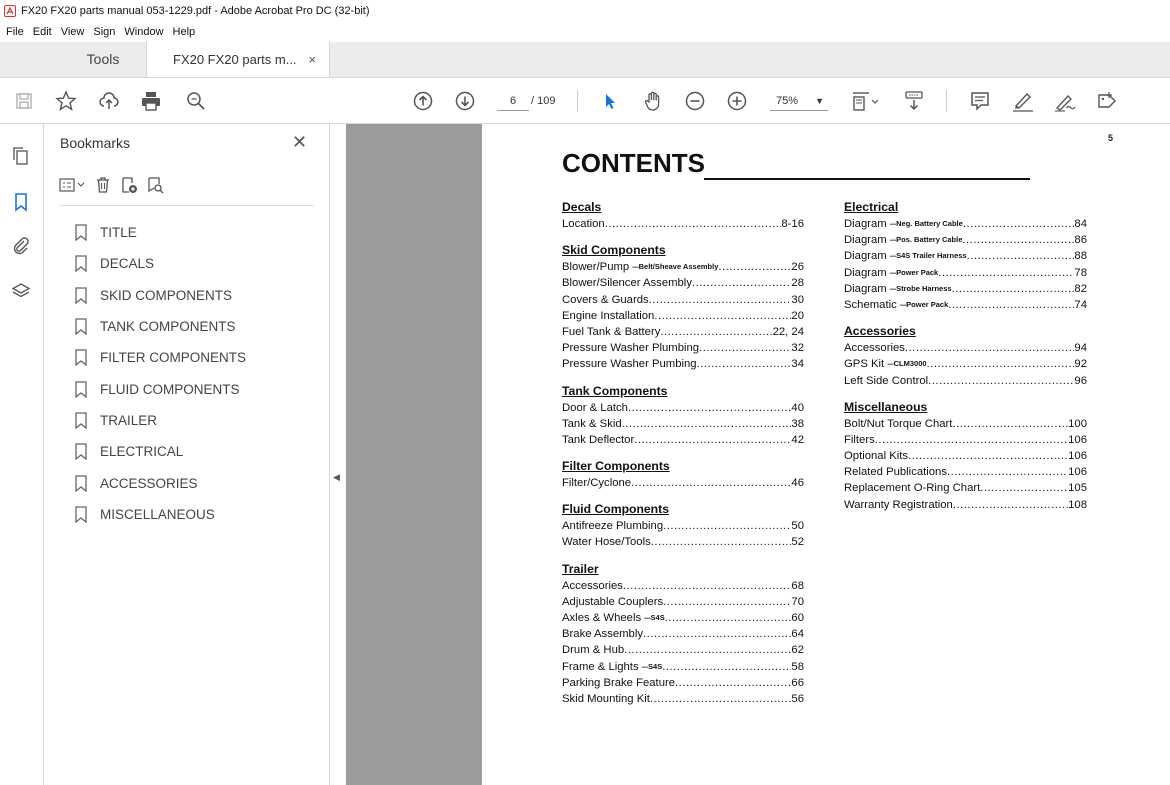 The width and height of the screenshot is (1170, 785). I want to click on section-heading: Decals, so click(582, 207).